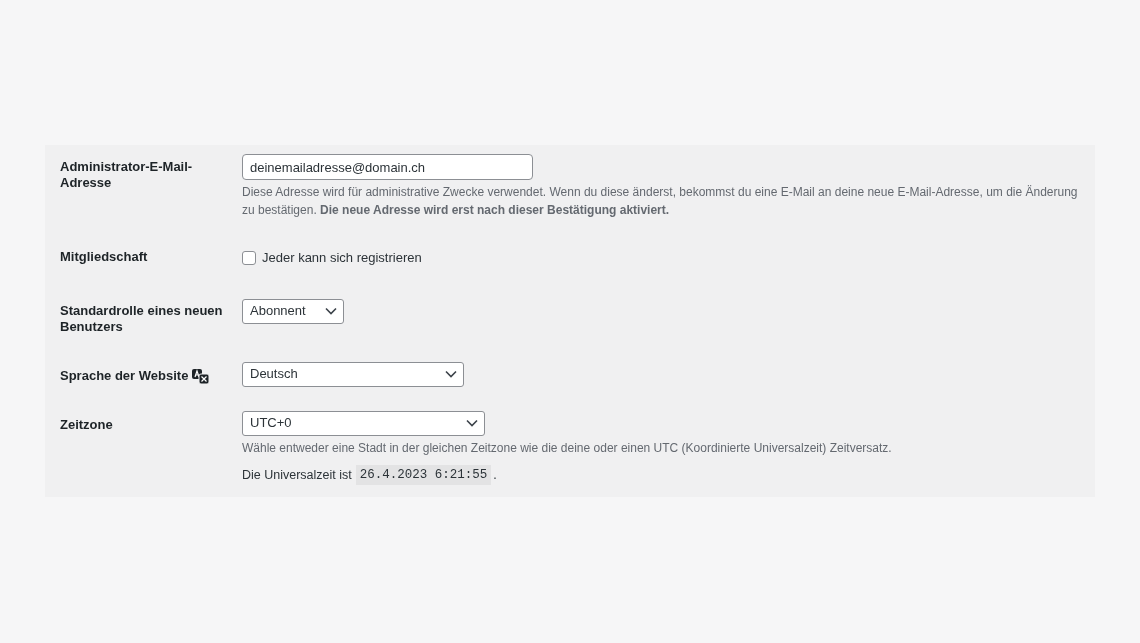  Describe the element at coordinates (86, 424) in the screenshot. I see `field-label: Zeitzone` at that location.